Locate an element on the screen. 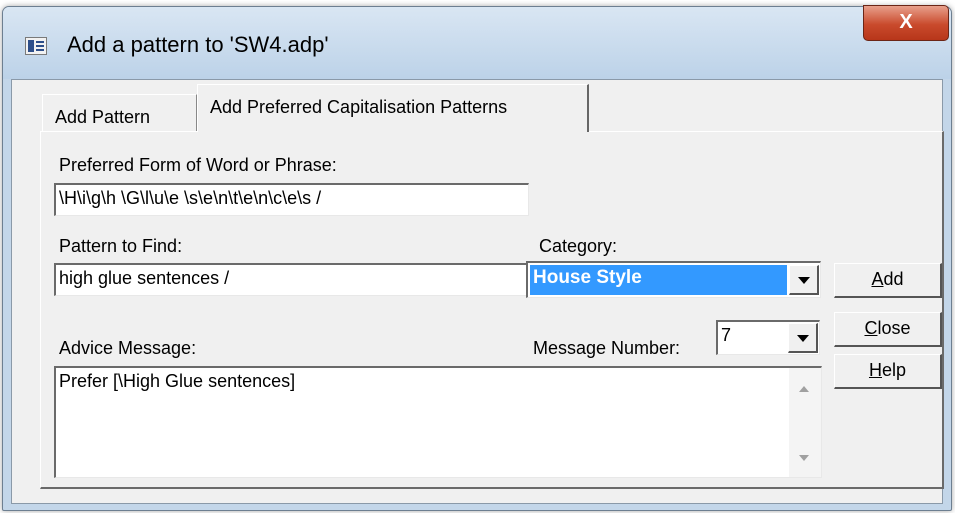 The height and width of the screenshot is (513, 955). pattern-to-find-label: Pattern to Find: is located at coordinates (121, 246).